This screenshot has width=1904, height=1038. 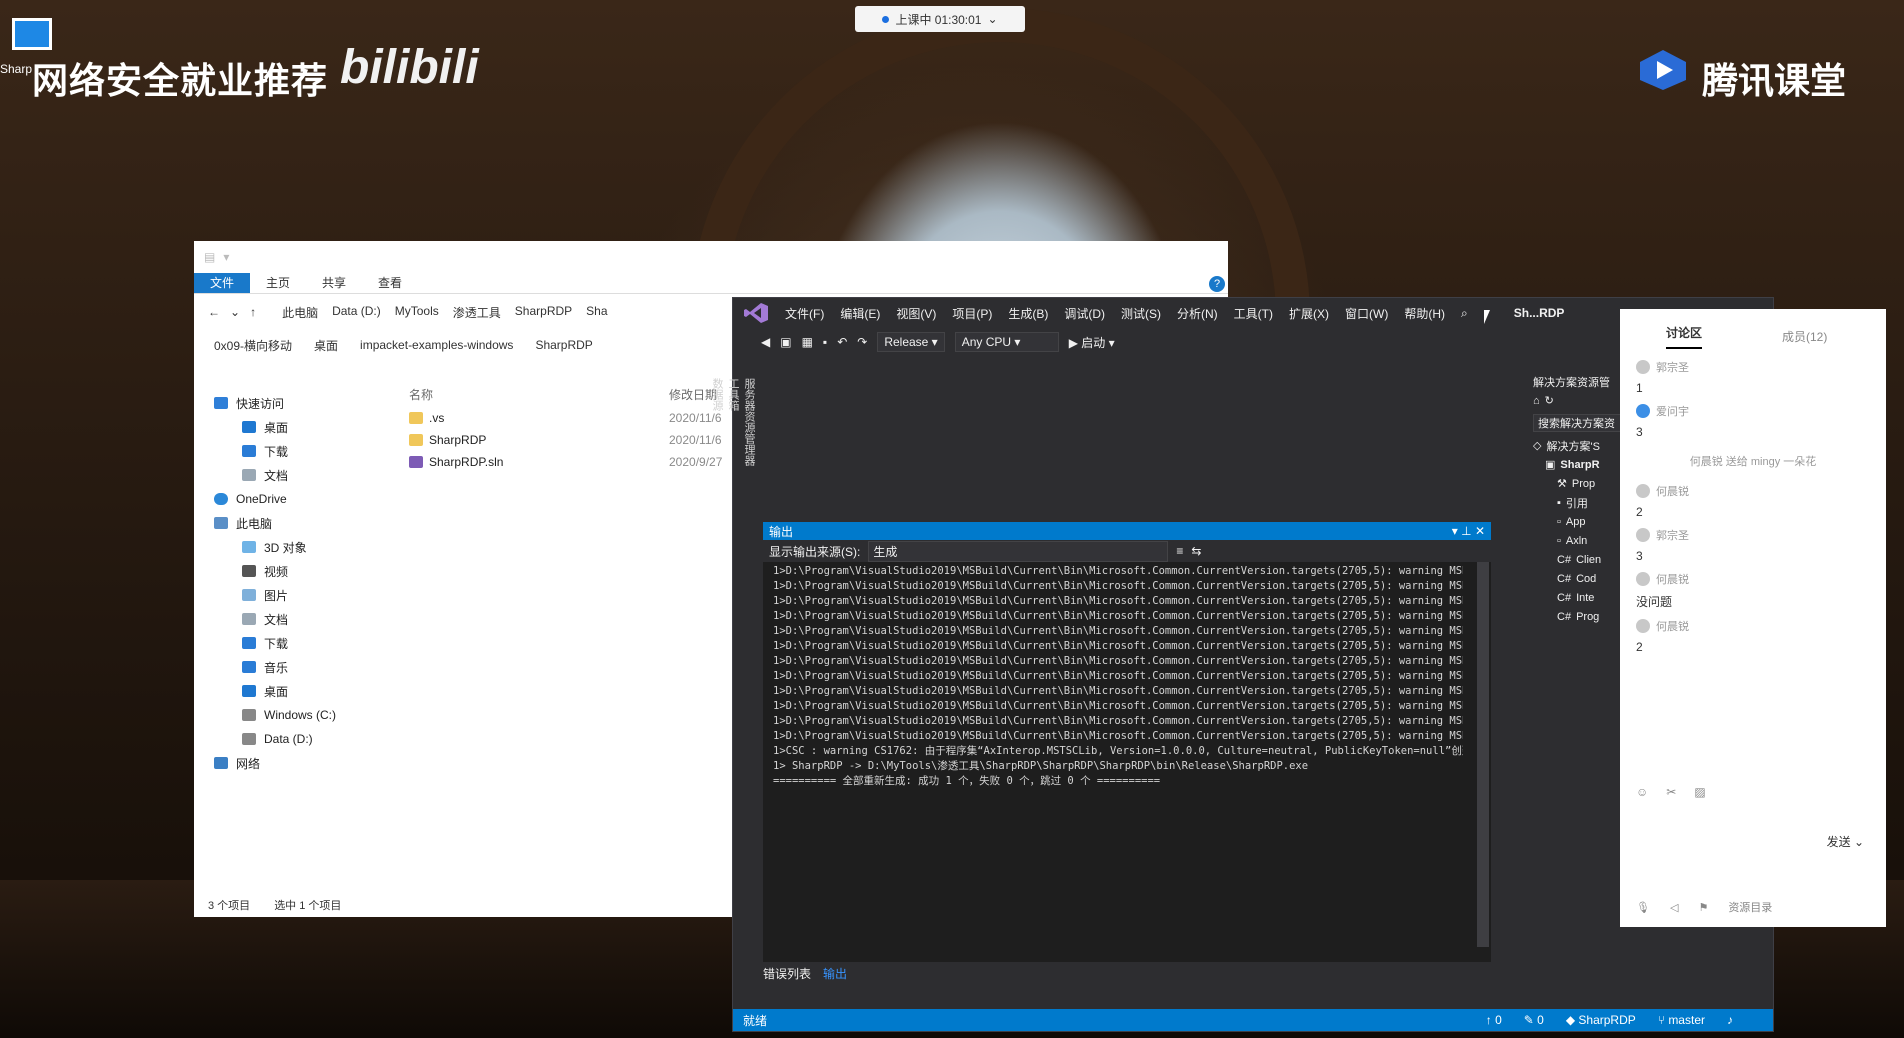 I want to click on undo-icon: ↶, so click(x=842, y=342).